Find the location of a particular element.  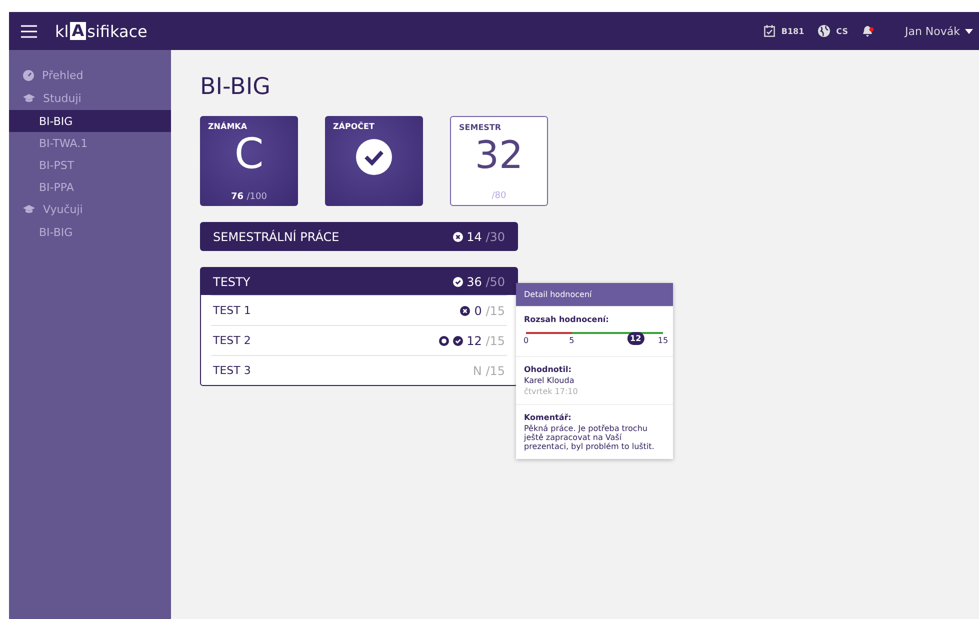

section-label: Přehled is located at coordinates (63, 75).